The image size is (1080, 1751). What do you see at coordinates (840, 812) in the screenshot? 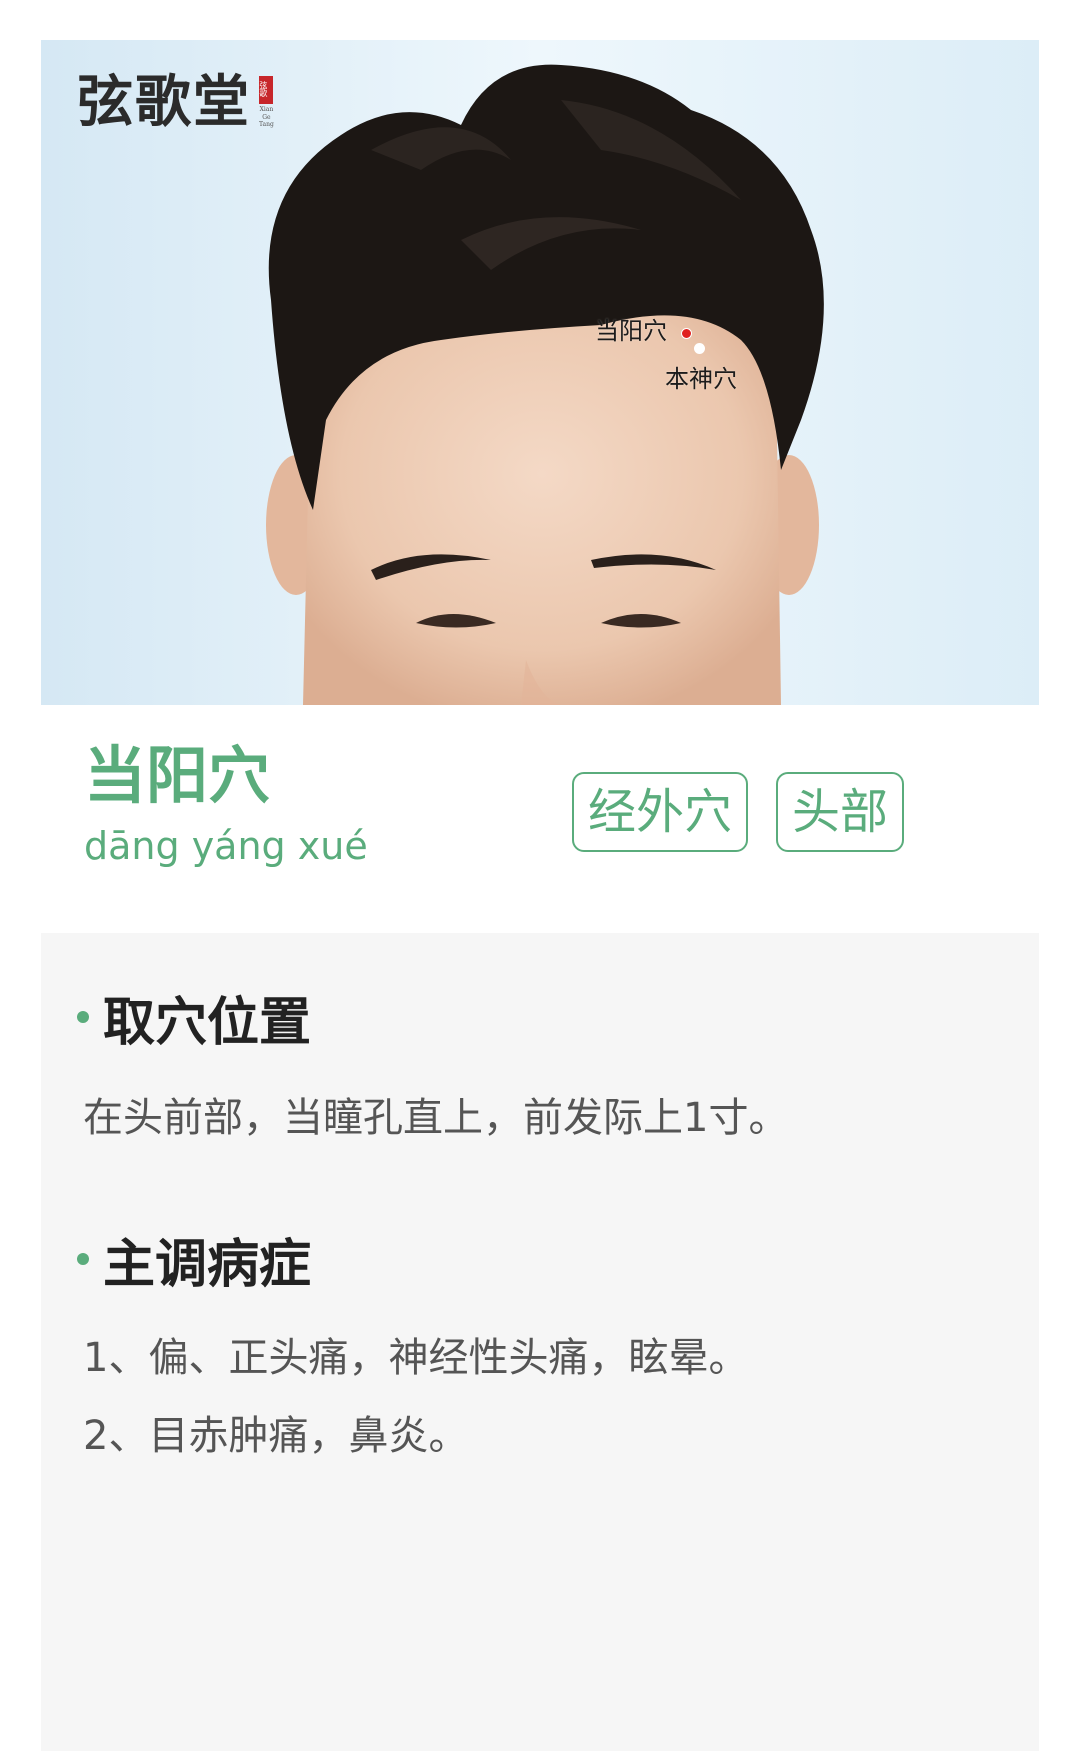
I see `tag-body-region: 头部` at bounding box center [840, 812].